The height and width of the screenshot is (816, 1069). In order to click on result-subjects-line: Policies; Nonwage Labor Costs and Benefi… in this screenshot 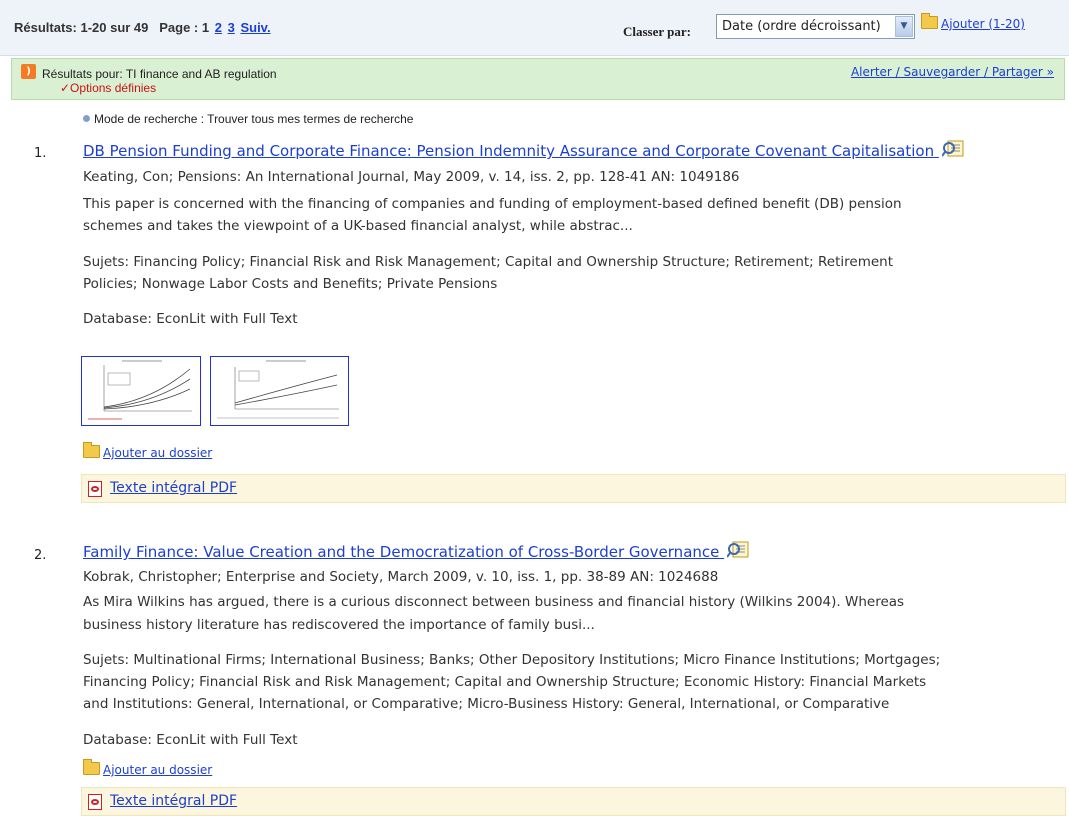, I will do `click(290, 284)`.